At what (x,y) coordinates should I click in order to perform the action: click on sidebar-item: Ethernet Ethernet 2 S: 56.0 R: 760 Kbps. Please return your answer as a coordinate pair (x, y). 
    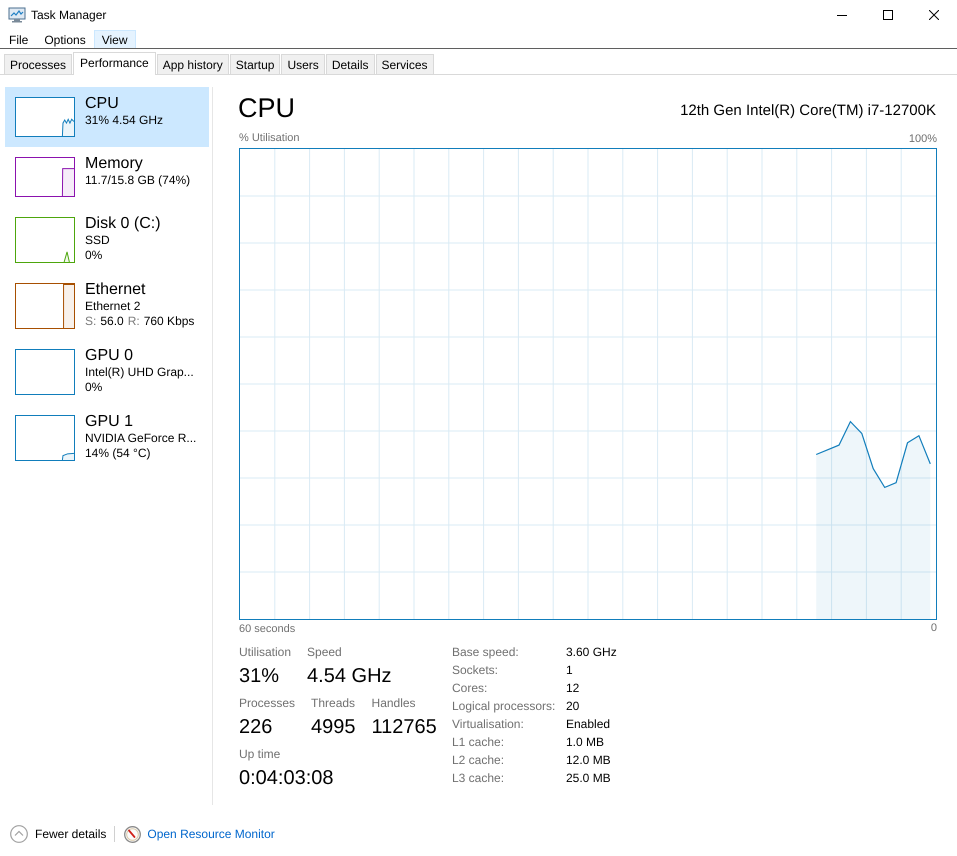
    Looking at the image, I should click on (107, 306).